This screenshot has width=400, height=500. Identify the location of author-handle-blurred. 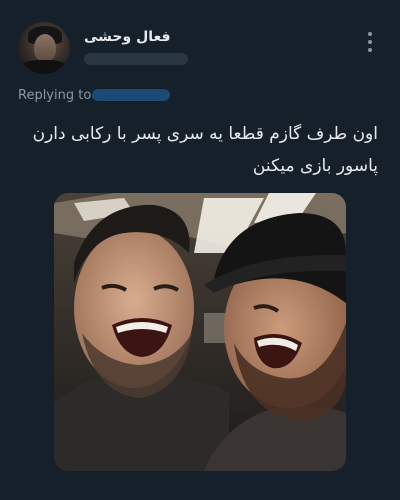
(136, 59).